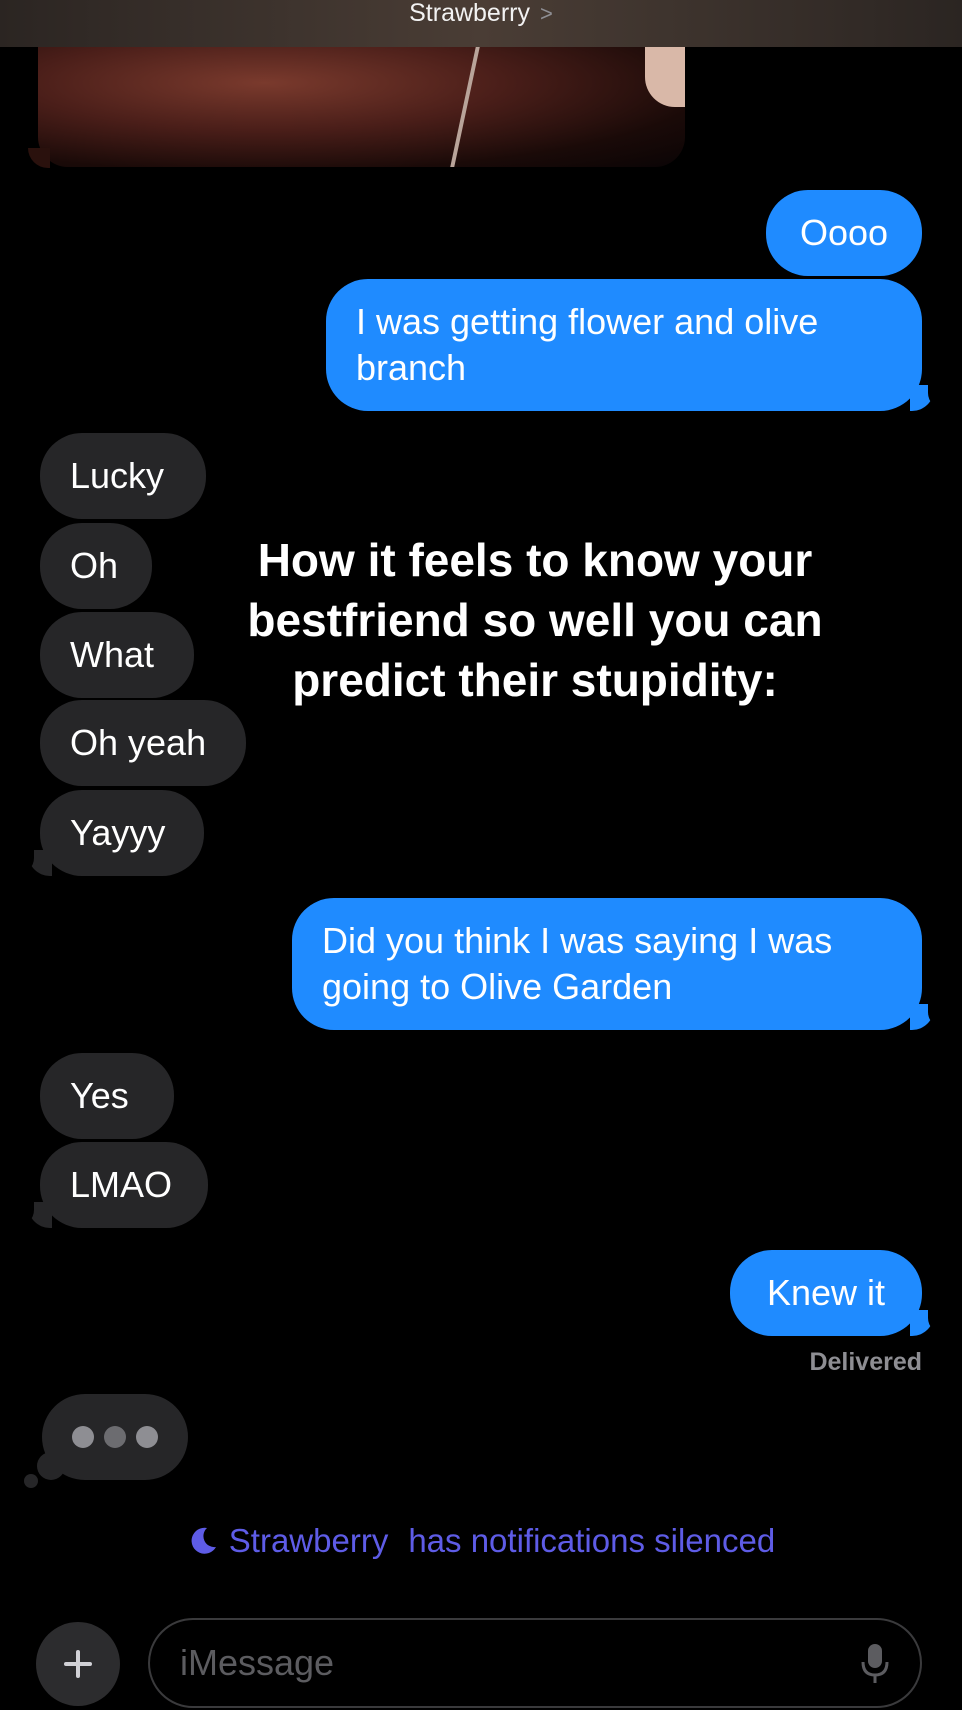 The width and height of the screenshot is (962, 1710). Describe the element at coordinates (826, 1293) in the screenshot. I see `outgoing-message: Knew it` at that location.